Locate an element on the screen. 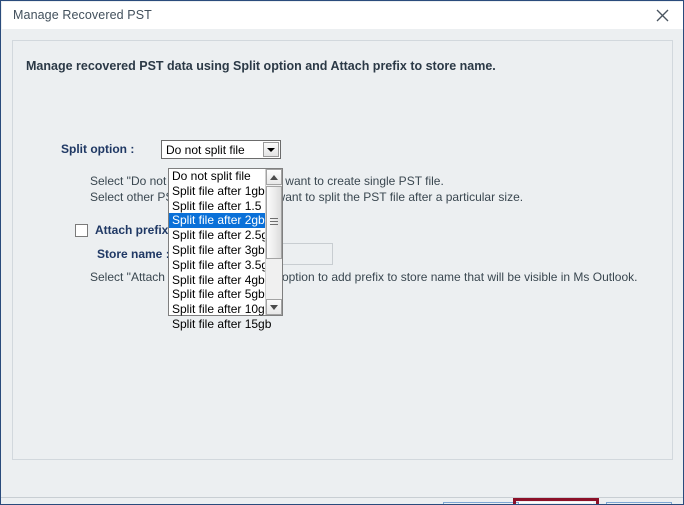 This screenshot has height=505, width=684. dropdown-option: Split file after 1.5 gb is located at coordinates (223, 206).